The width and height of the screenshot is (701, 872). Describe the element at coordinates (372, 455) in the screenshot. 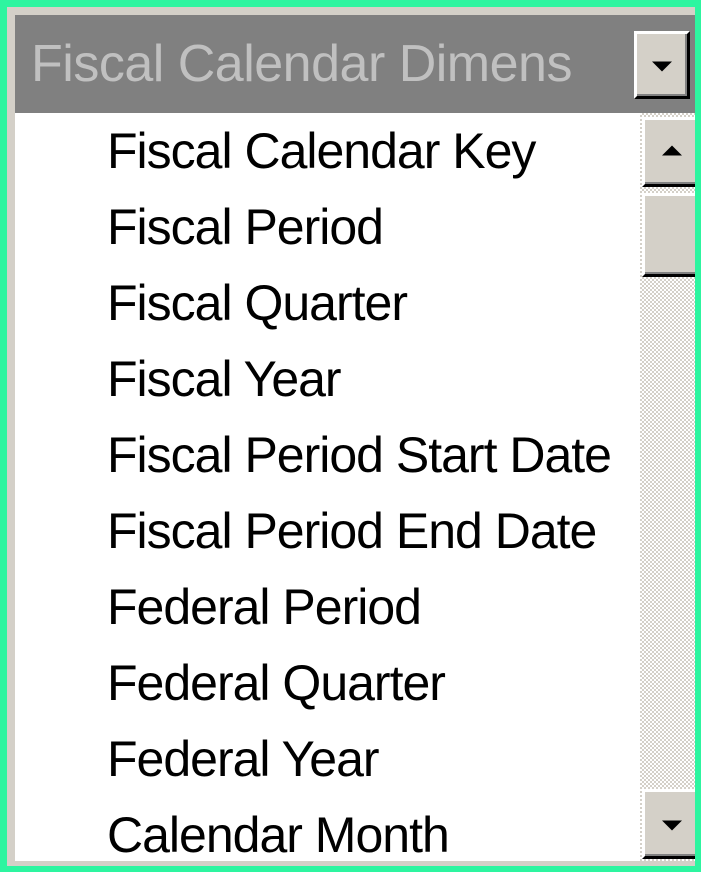

I see `list-item: Fiscal Period Start Date` at that location.